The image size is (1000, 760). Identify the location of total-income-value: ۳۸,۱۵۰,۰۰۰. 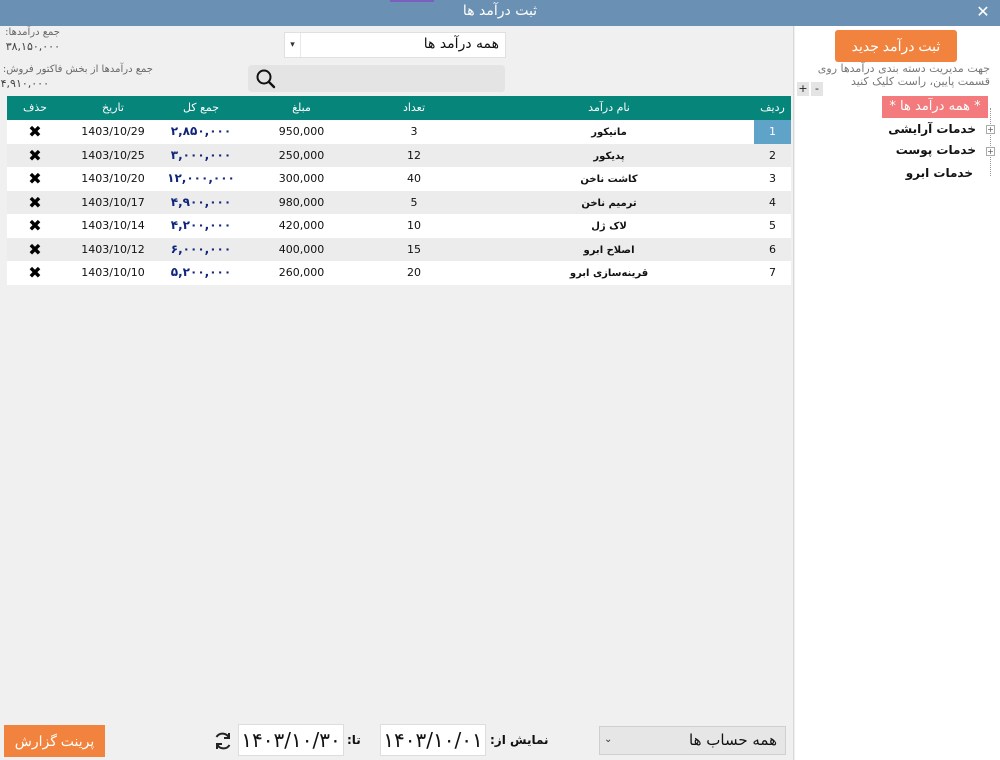
(32, 46).